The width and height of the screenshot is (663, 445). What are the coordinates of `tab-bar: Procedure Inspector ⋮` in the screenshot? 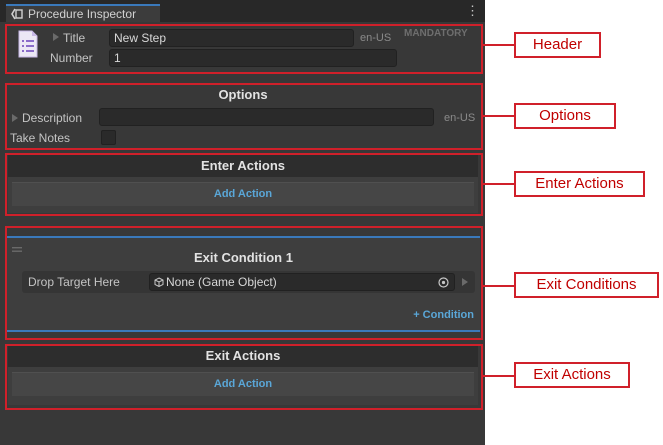 It's located at (242, 11).